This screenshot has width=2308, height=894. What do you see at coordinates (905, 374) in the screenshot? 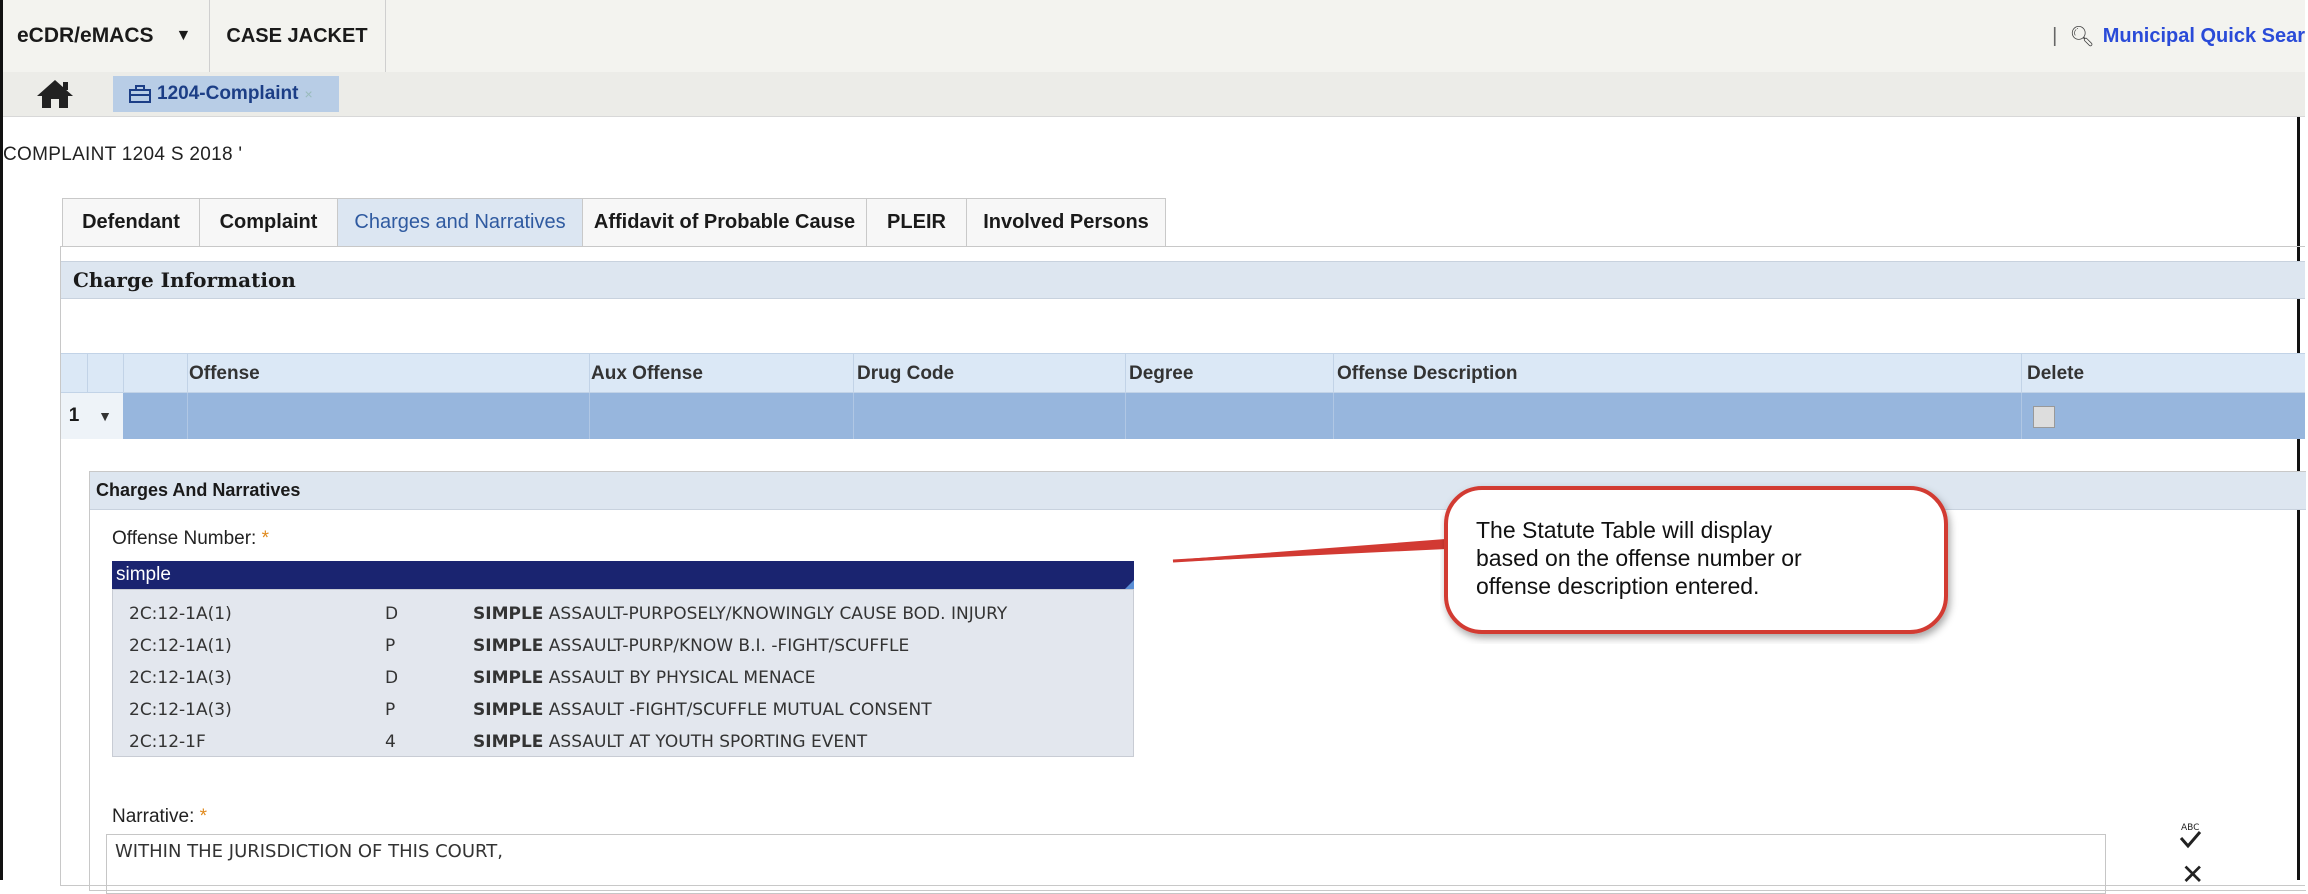
I see `column-drug-code: Drug Code` at bounding box center [905, 374].